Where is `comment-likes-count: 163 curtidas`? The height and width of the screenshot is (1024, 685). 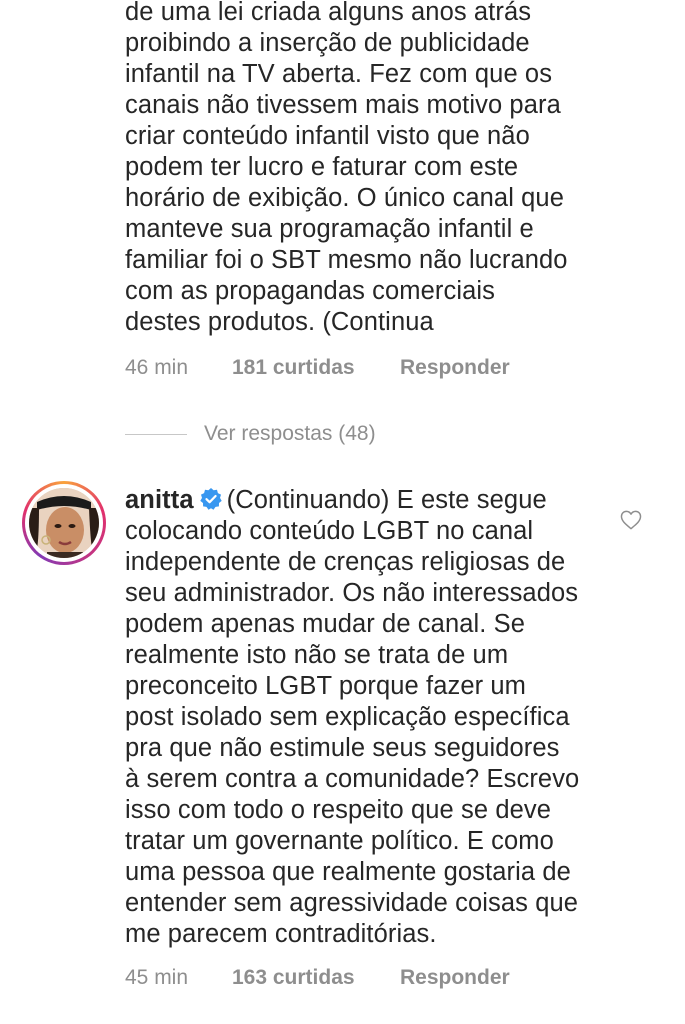
comment-likes-count: 163 curtidas is located at coordinates (316, 978).